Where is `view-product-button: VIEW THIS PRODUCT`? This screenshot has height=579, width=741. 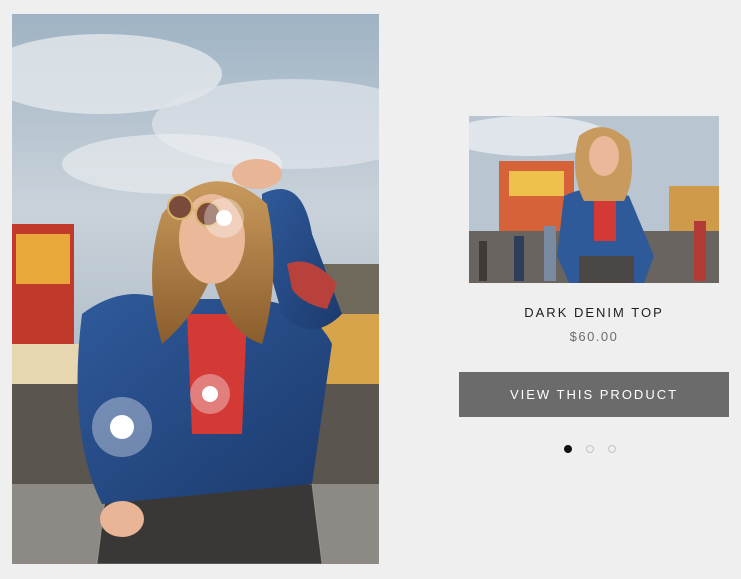 view-product-button: VIEW THIS PRODUCT is located at coordinates (594, 394).